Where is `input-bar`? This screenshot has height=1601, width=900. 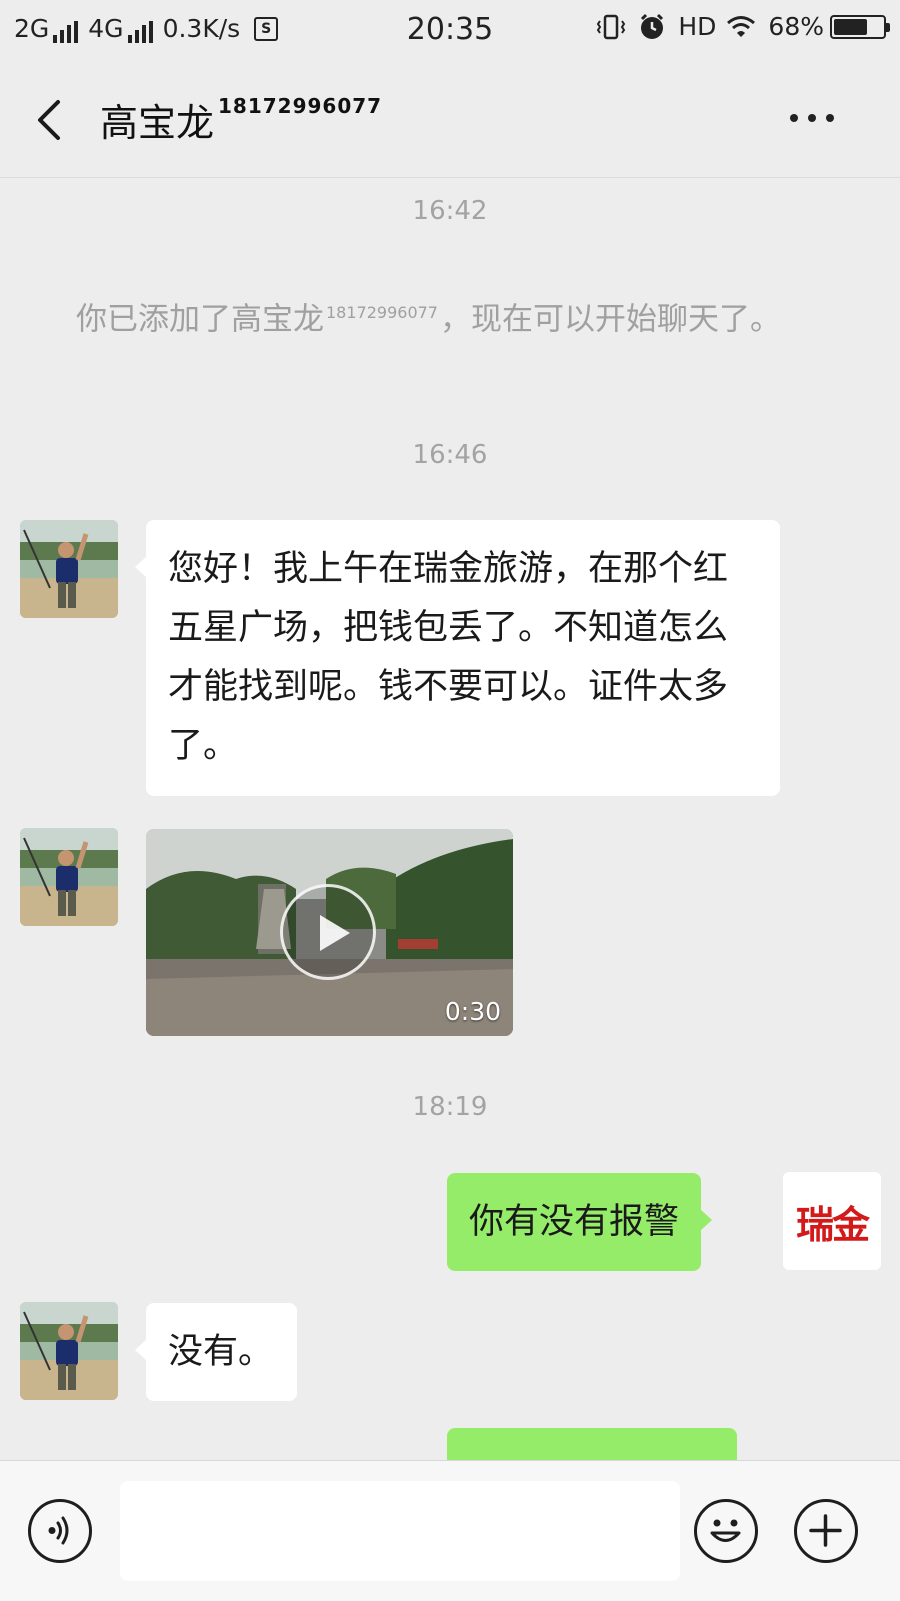
input-bar is located at coordinates (450, 1530).